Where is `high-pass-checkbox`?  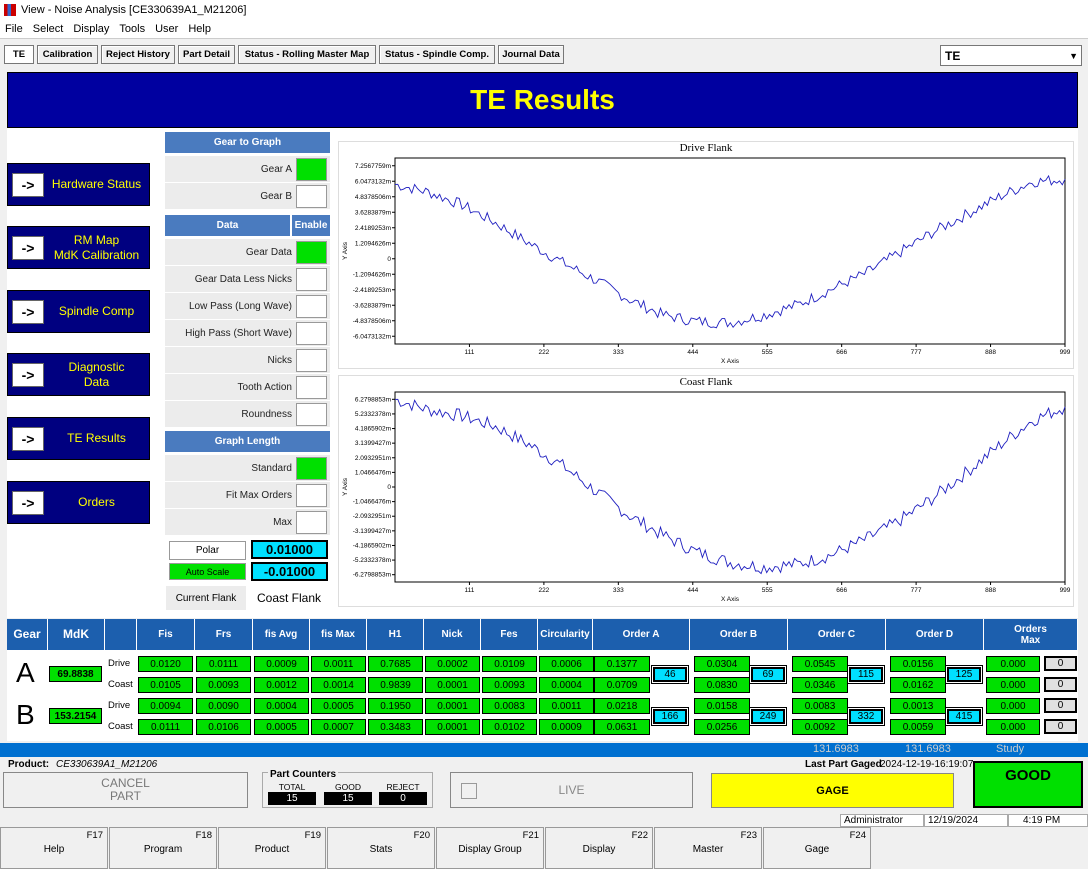
high-pass-checkbox is located at coordinates (311, 333).